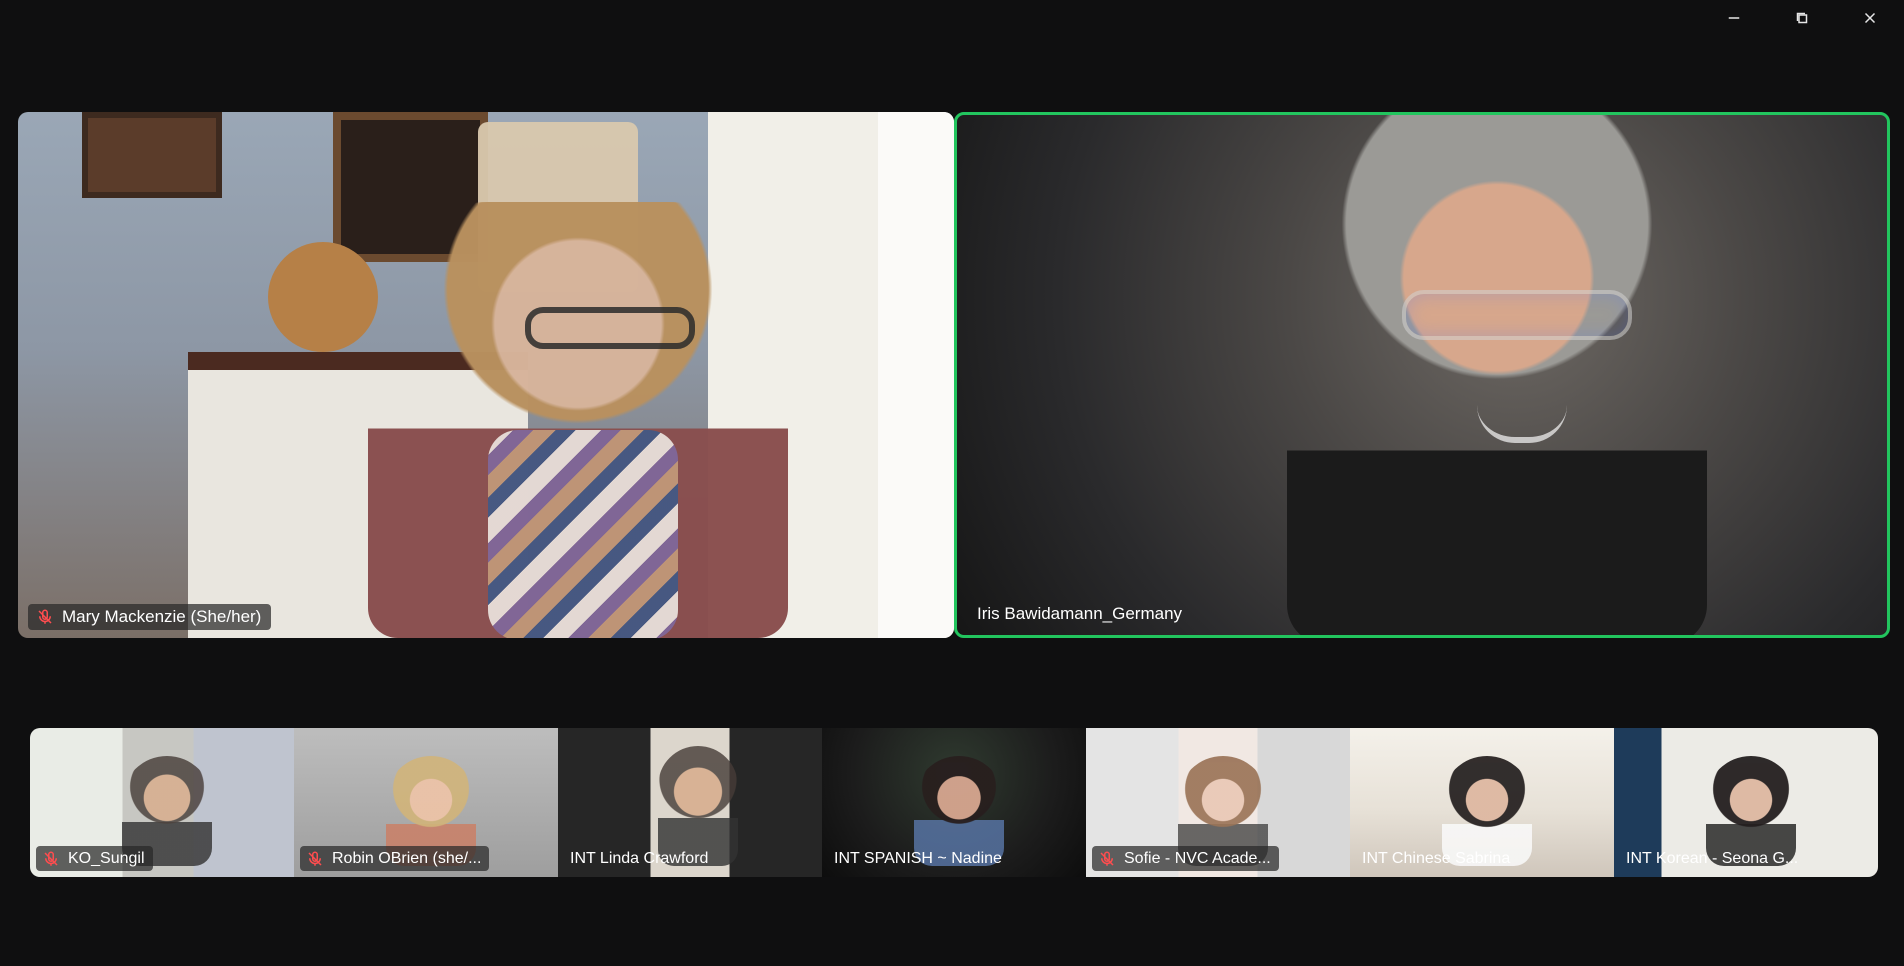 Image resolution: width=1904 pixels, height=966 pixels. What do you see at coordinates (162, 802) in the screenshot?
I see `thumbnail-ko-sungil: KO_Sungil` at bounding box center [162, 802].